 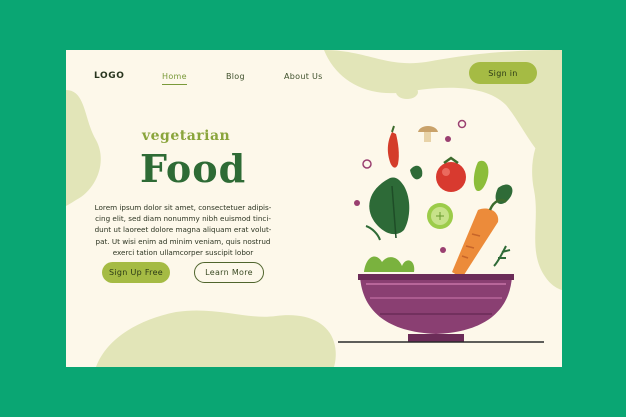 I want to click on green-pepper-icon, so click(x=481, y=176).